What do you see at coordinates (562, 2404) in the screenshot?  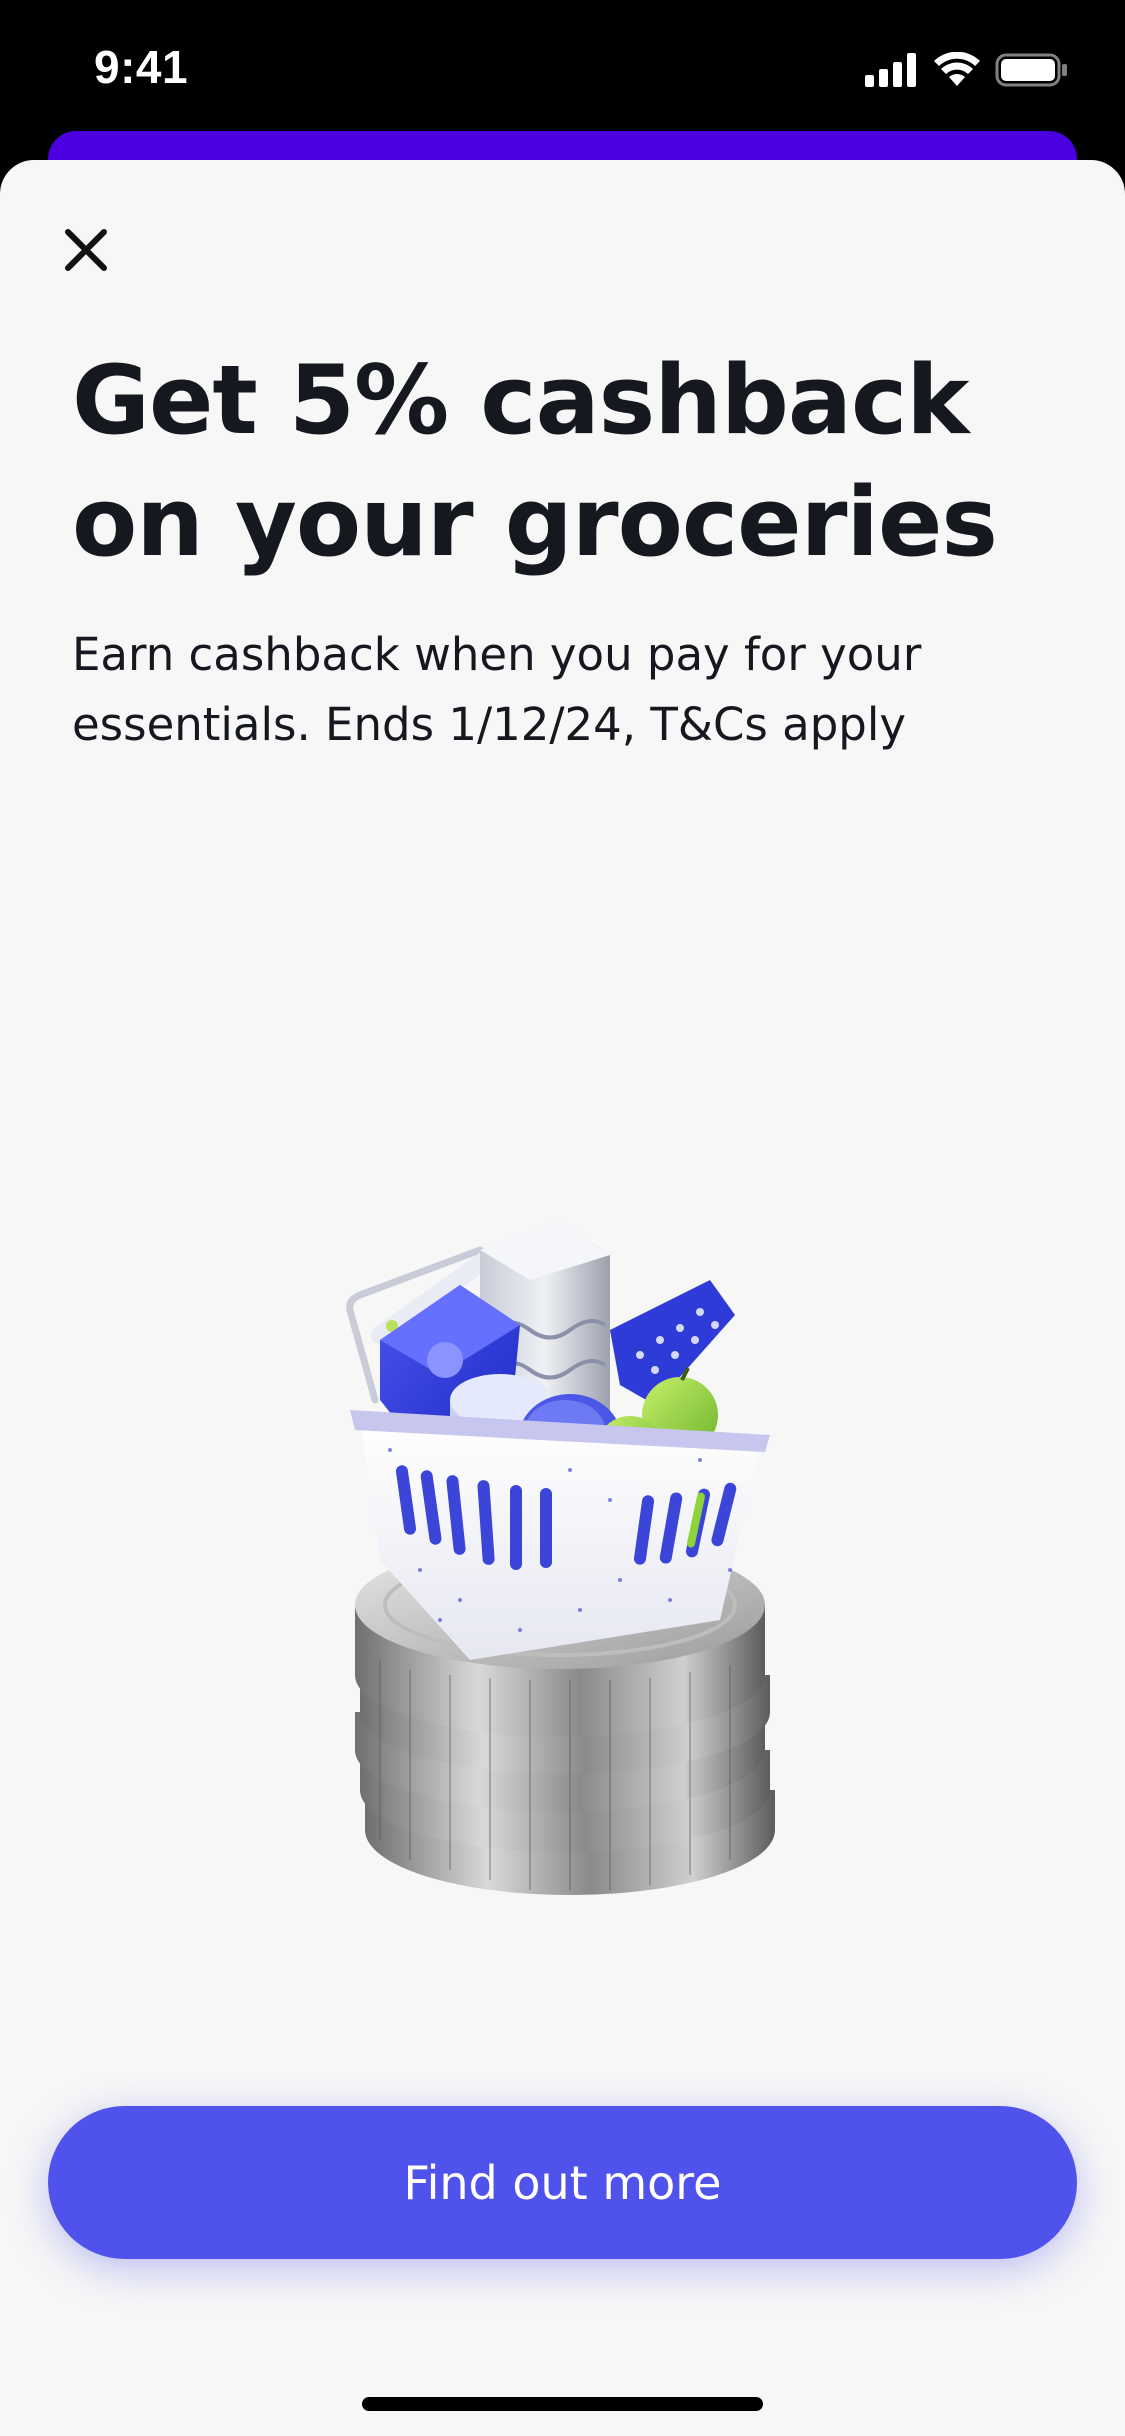 I see `home-indicator` at bounding box center [562, 2404].